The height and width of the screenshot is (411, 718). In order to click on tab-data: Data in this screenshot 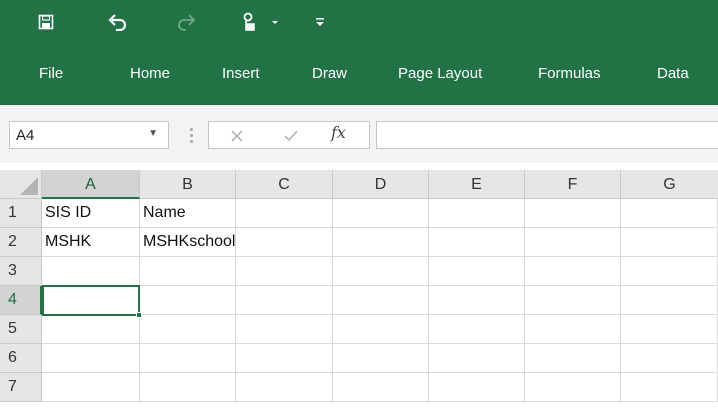, I will do `click(673, 74)`.